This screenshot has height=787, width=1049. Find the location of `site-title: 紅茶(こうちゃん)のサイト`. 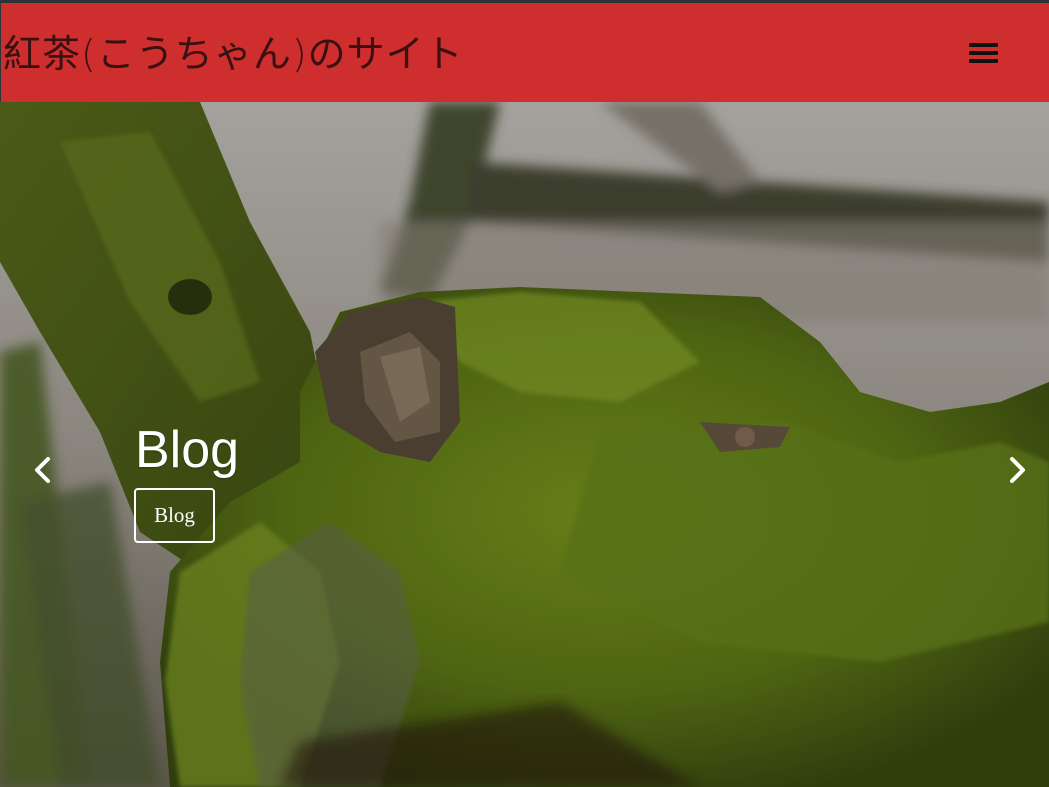

site-title: 紅茶(こうちゃん)のサイト is located at coordinates (233, 54).